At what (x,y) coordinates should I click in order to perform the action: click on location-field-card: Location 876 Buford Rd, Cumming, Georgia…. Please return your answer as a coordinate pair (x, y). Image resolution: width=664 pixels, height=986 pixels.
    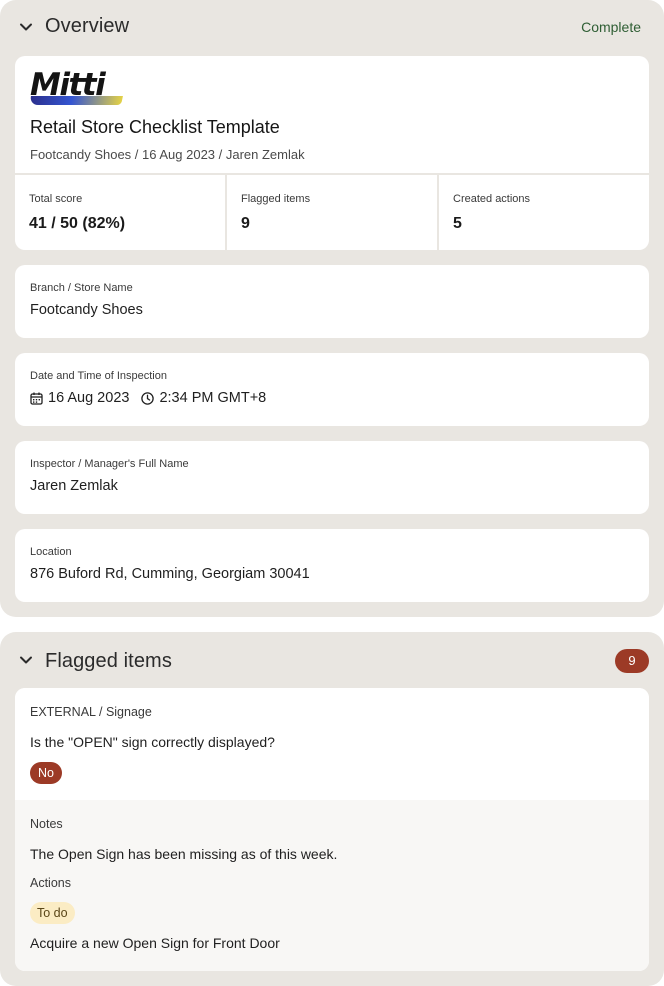
    Looking at the image, I should click on (332, 565).